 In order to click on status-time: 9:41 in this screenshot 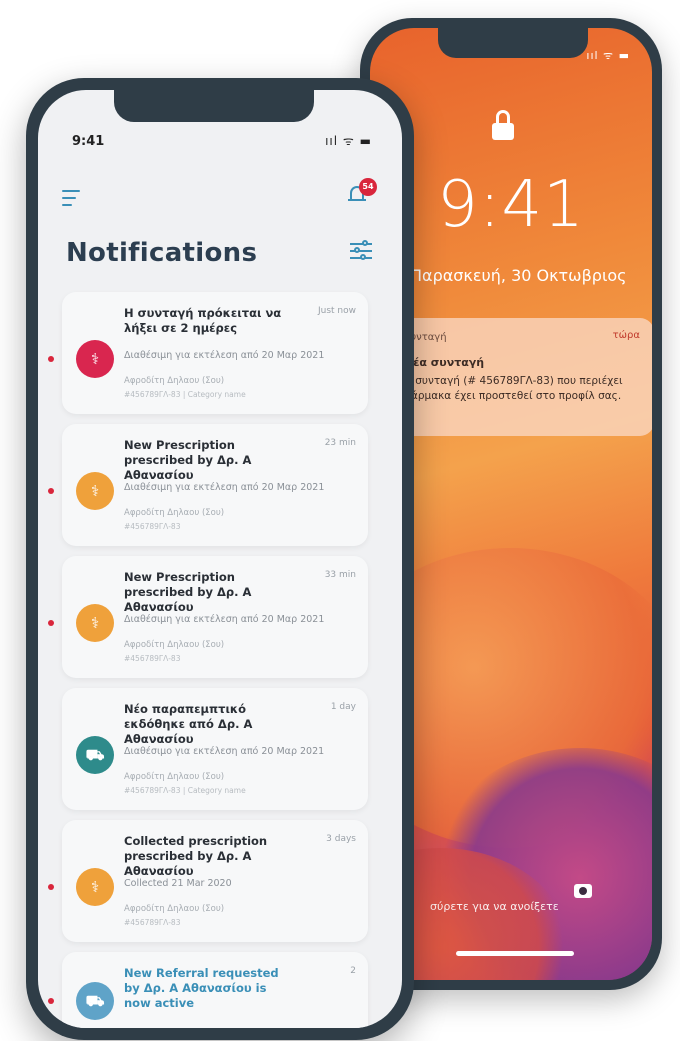, I will do `click(88, 141)`.